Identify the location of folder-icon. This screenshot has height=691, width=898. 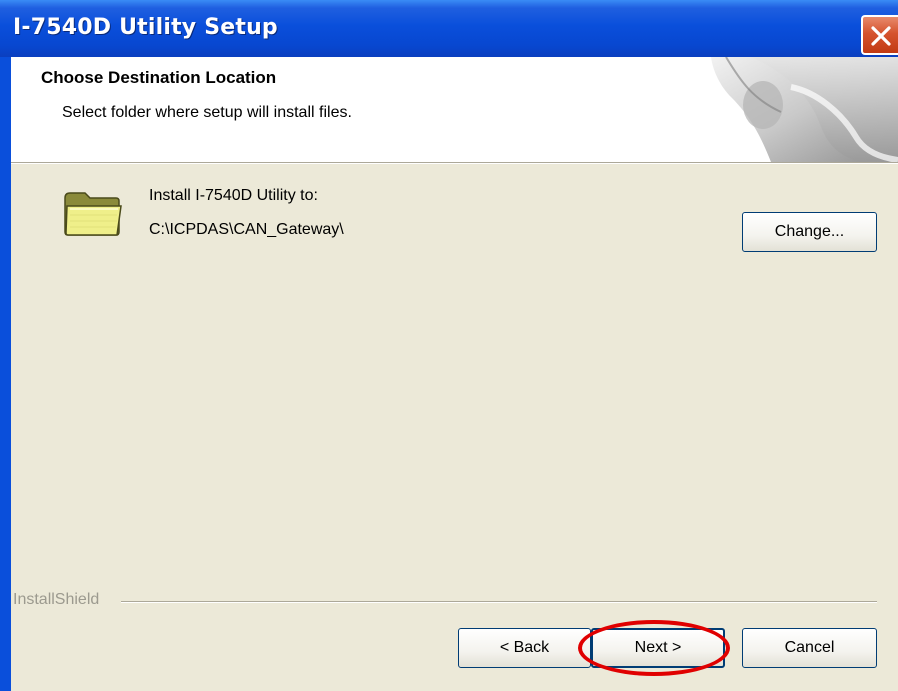
(93, 214).